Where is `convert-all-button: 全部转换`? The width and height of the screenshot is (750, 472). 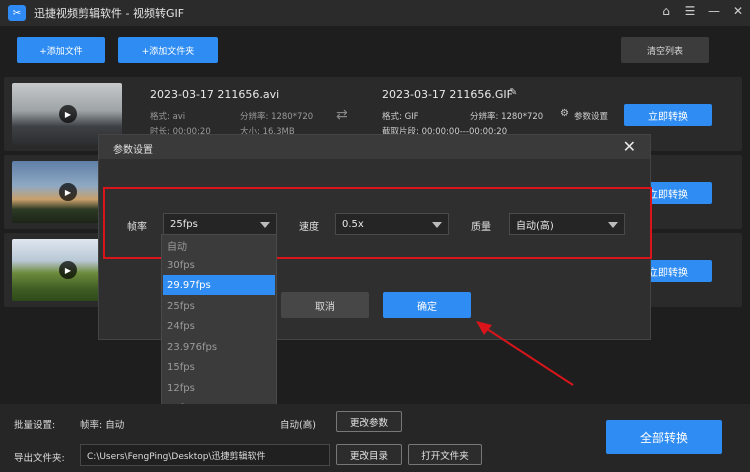 convert-all-button: 全部转换 is located at coordinates (664, 437).